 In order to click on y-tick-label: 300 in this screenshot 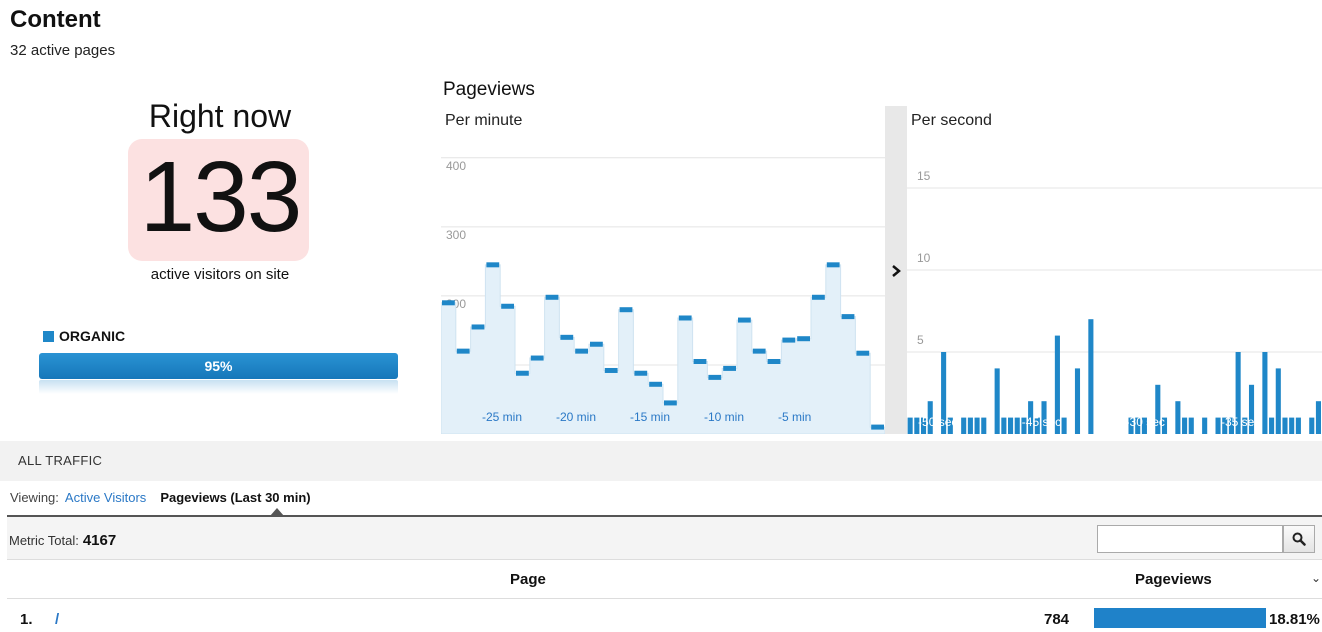, I will do `click(456, 235)`.